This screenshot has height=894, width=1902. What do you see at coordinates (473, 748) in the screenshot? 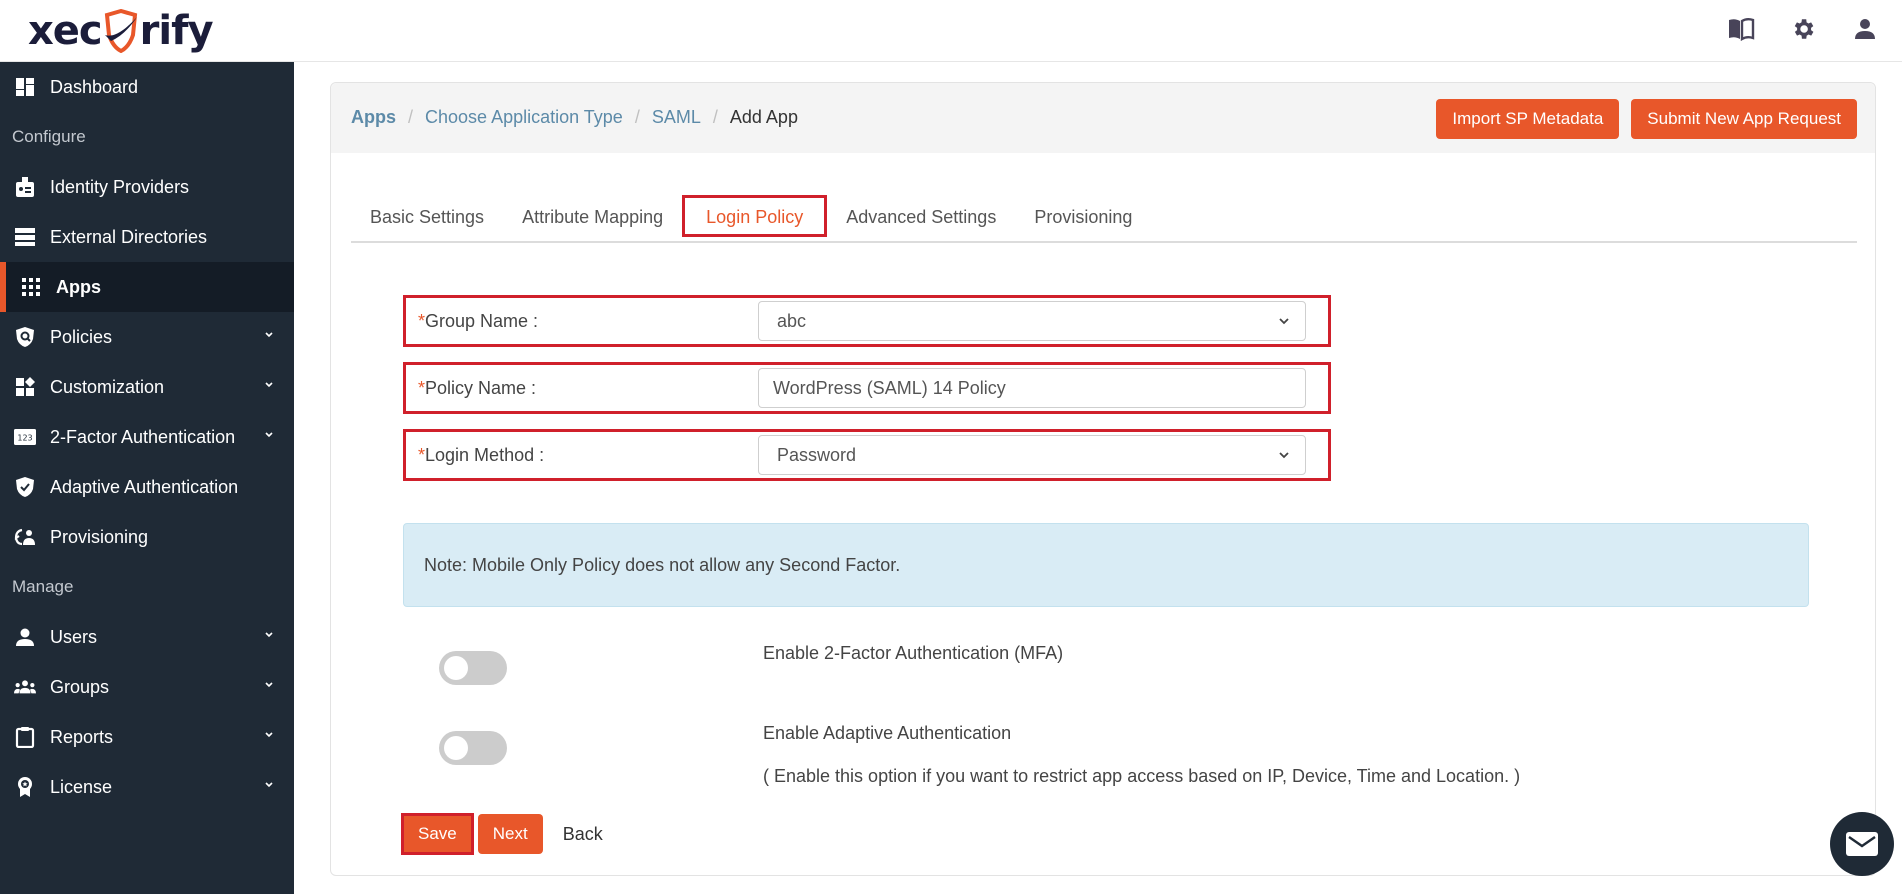
I see `adaptive-auth-toggle` at bounding box center [473, 748].